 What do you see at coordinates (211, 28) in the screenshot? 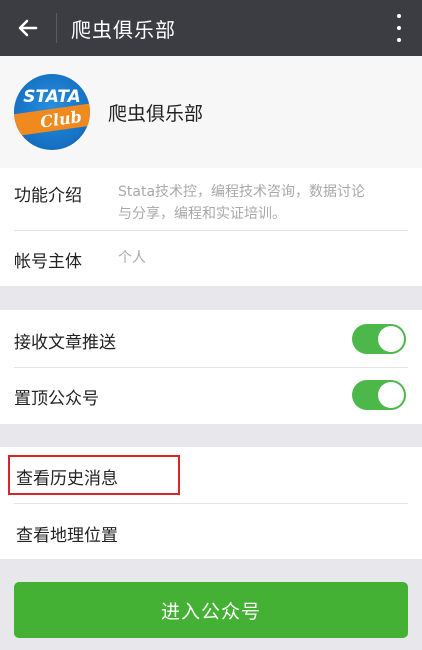
I see `top-bar: 爬虫俱乐部` at bounding box center [211, 28].